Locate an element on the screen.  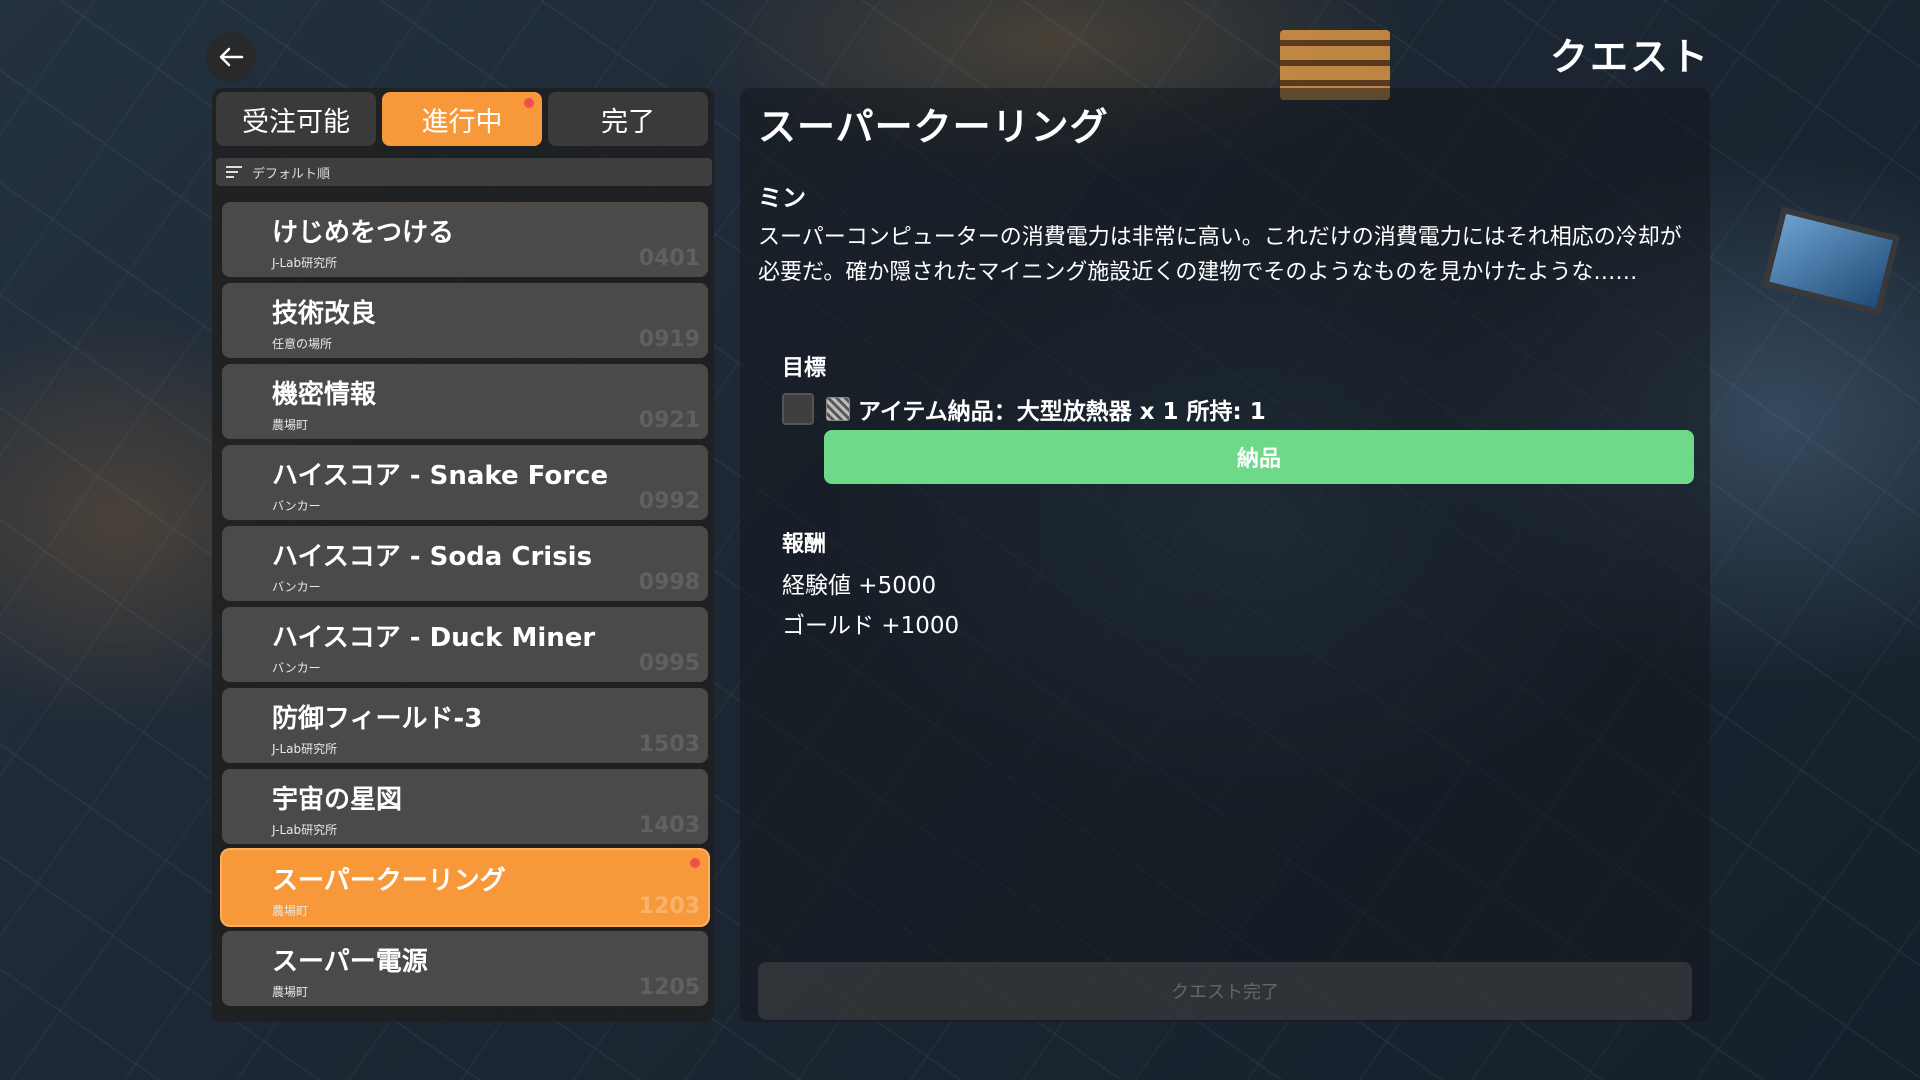
quest-title: 機密情報 is located at coordinates (324, 395).